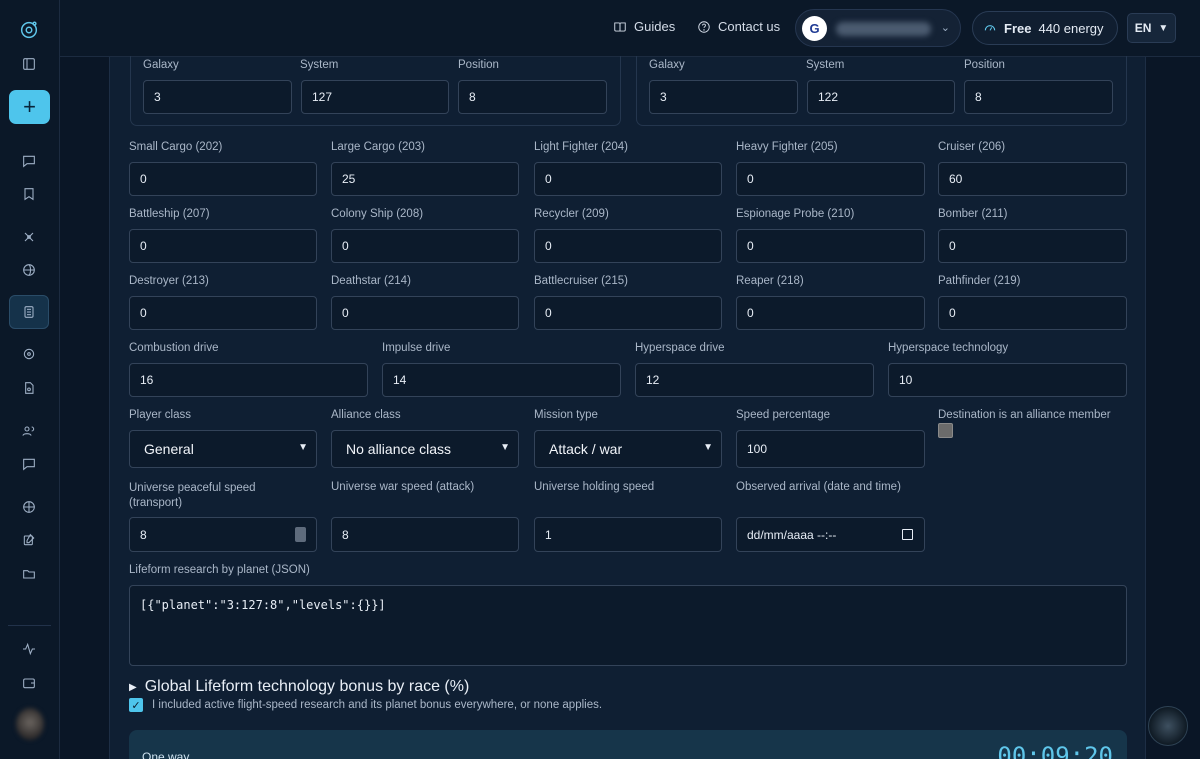 Image resolution: width=1200 pixels, height=759 pixels. Describe the element at coordinates (883, 29) in the screenshot. I see `blurred-username` at that location.